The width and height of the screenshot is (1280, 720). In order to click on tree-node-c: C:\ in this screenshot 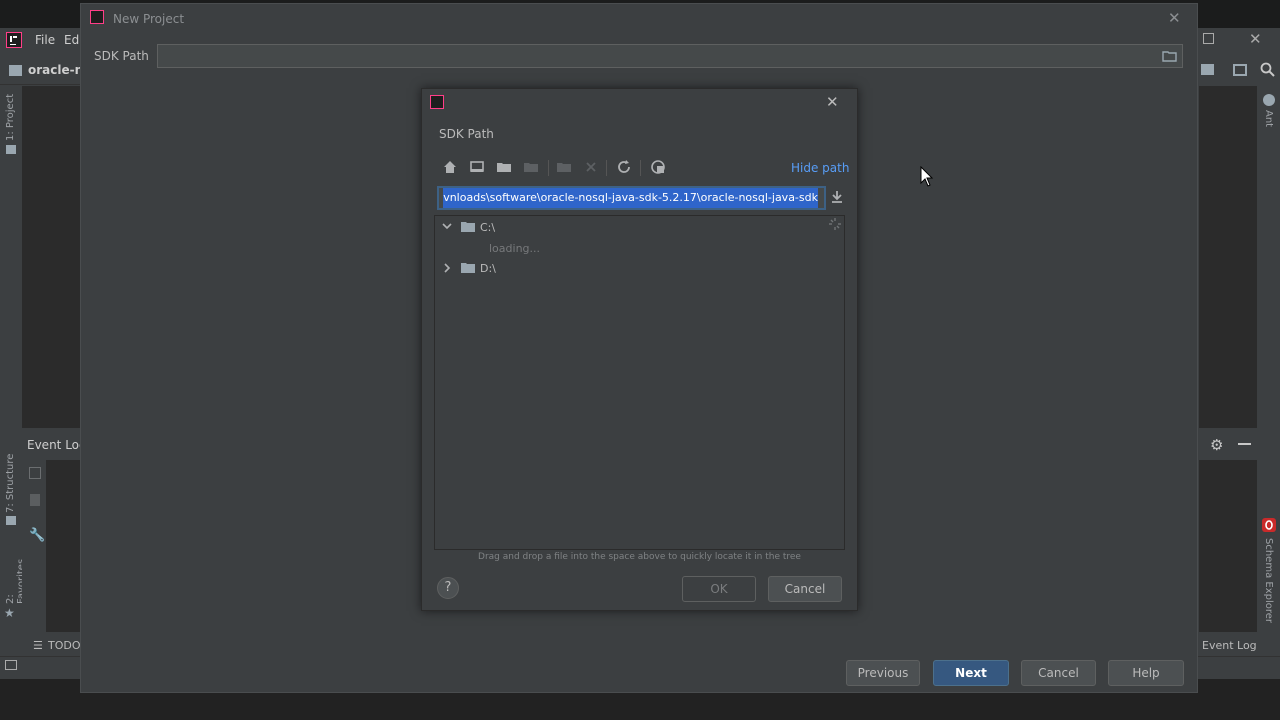, I will do `click(487, 227)`.